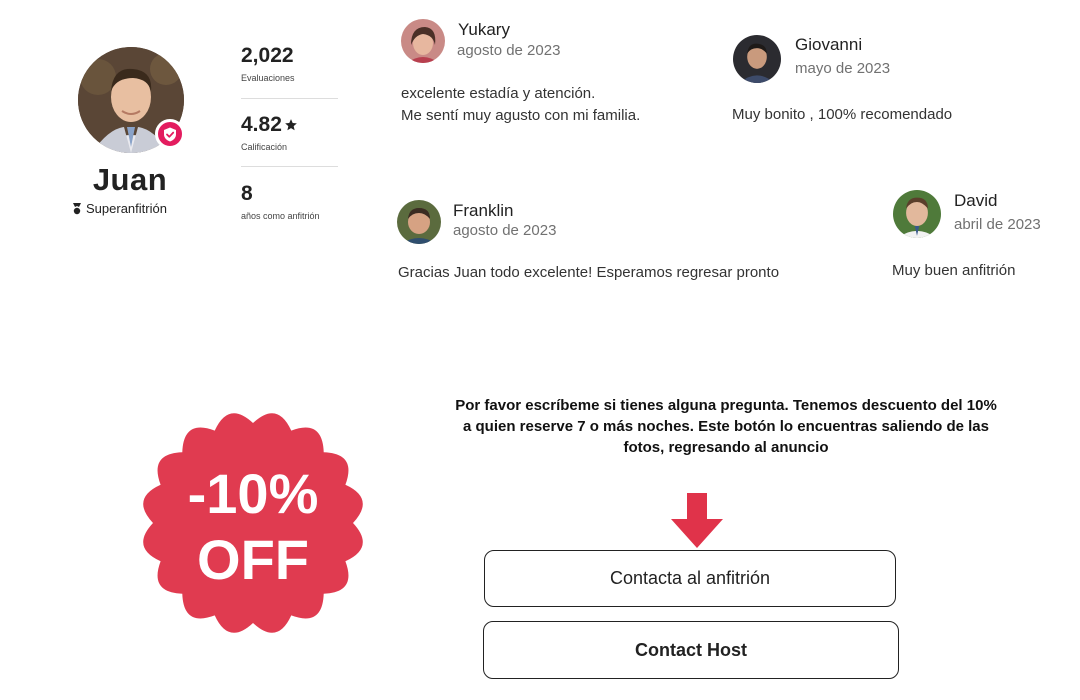 The width and height of the screenshot is (1080, 700). What do you see at coordinates (77, 208) in the screenshot?
I see `superhost-icon` at bounding box center [77, 208].